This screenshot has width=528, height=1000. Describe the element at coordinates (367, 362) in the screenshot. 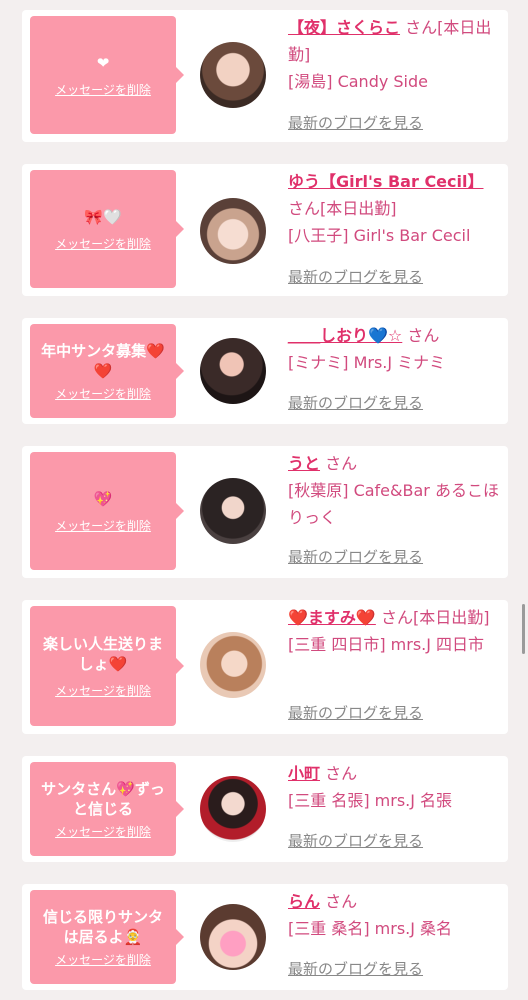

I see `shop-text: [ミナミ] Mrs.J ミナミ` at that location.